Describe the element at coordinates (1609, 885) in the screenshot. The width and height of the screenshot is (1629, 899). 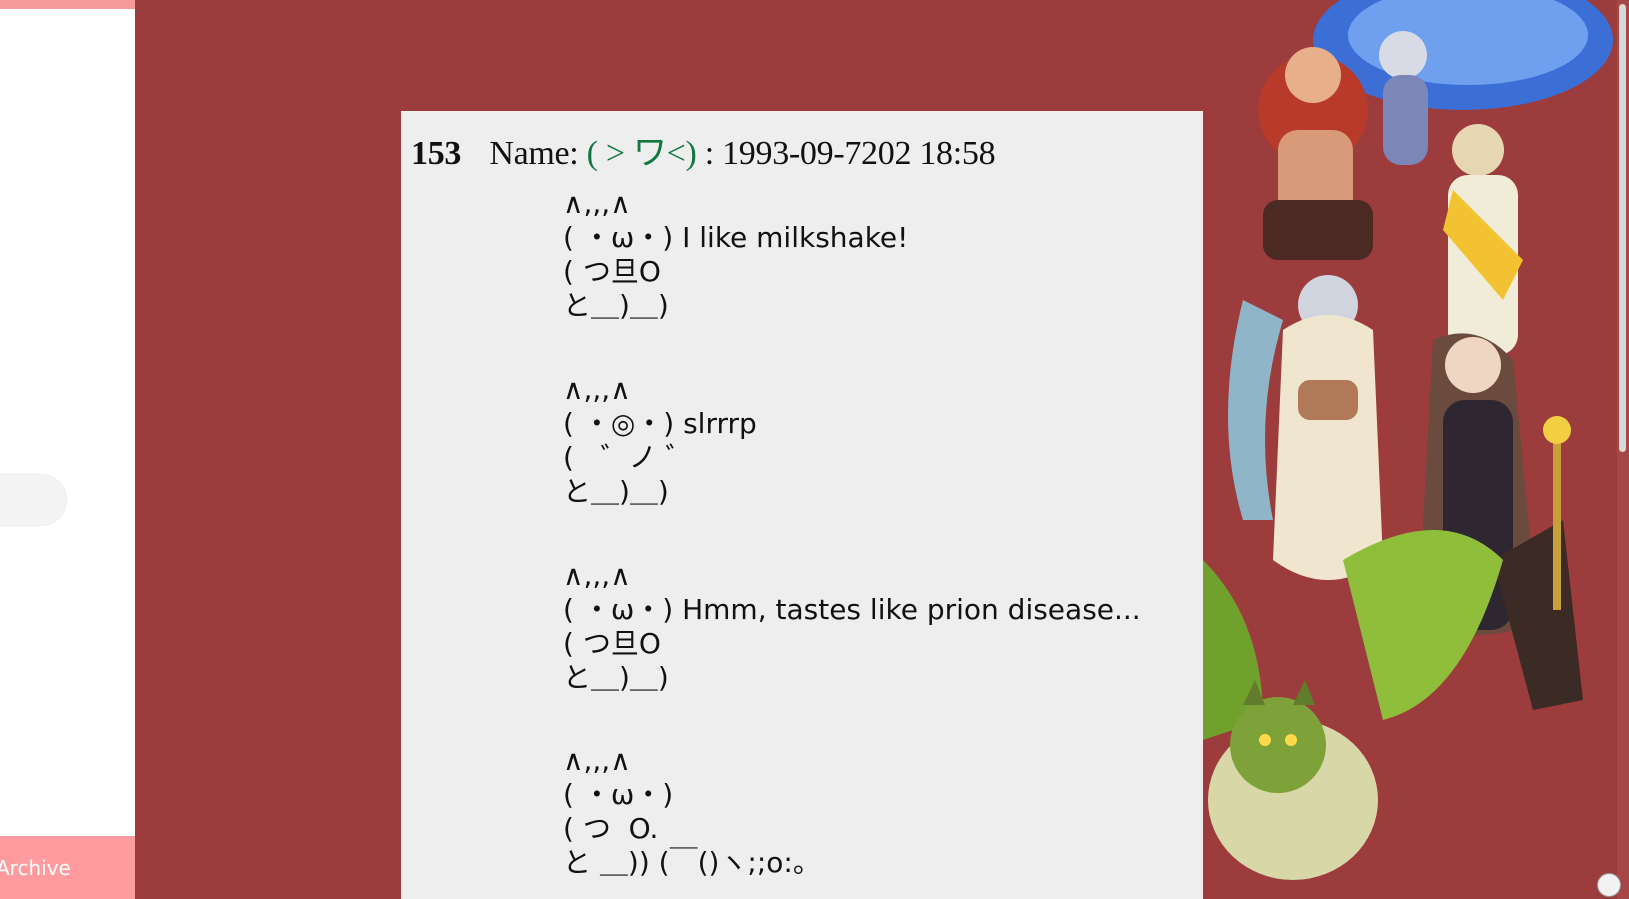
I see `scroll-to-top-button` at that location.